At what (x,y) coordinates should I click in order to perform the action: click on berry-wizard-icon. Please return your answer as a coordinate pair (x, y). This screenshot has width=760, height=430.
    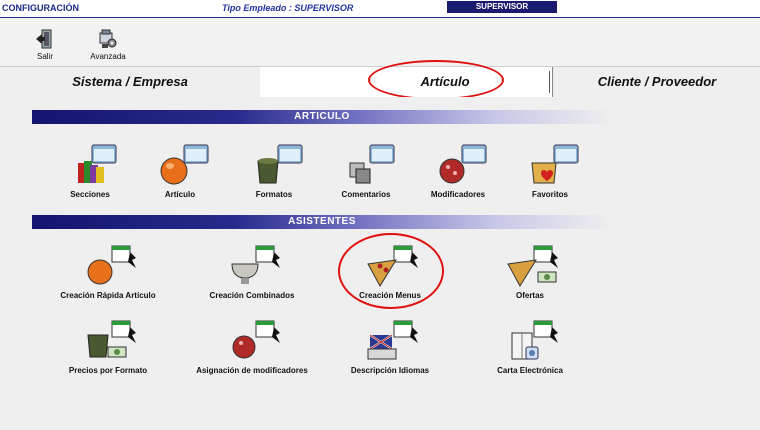
    Looking at the image, I should click on (256, 339).